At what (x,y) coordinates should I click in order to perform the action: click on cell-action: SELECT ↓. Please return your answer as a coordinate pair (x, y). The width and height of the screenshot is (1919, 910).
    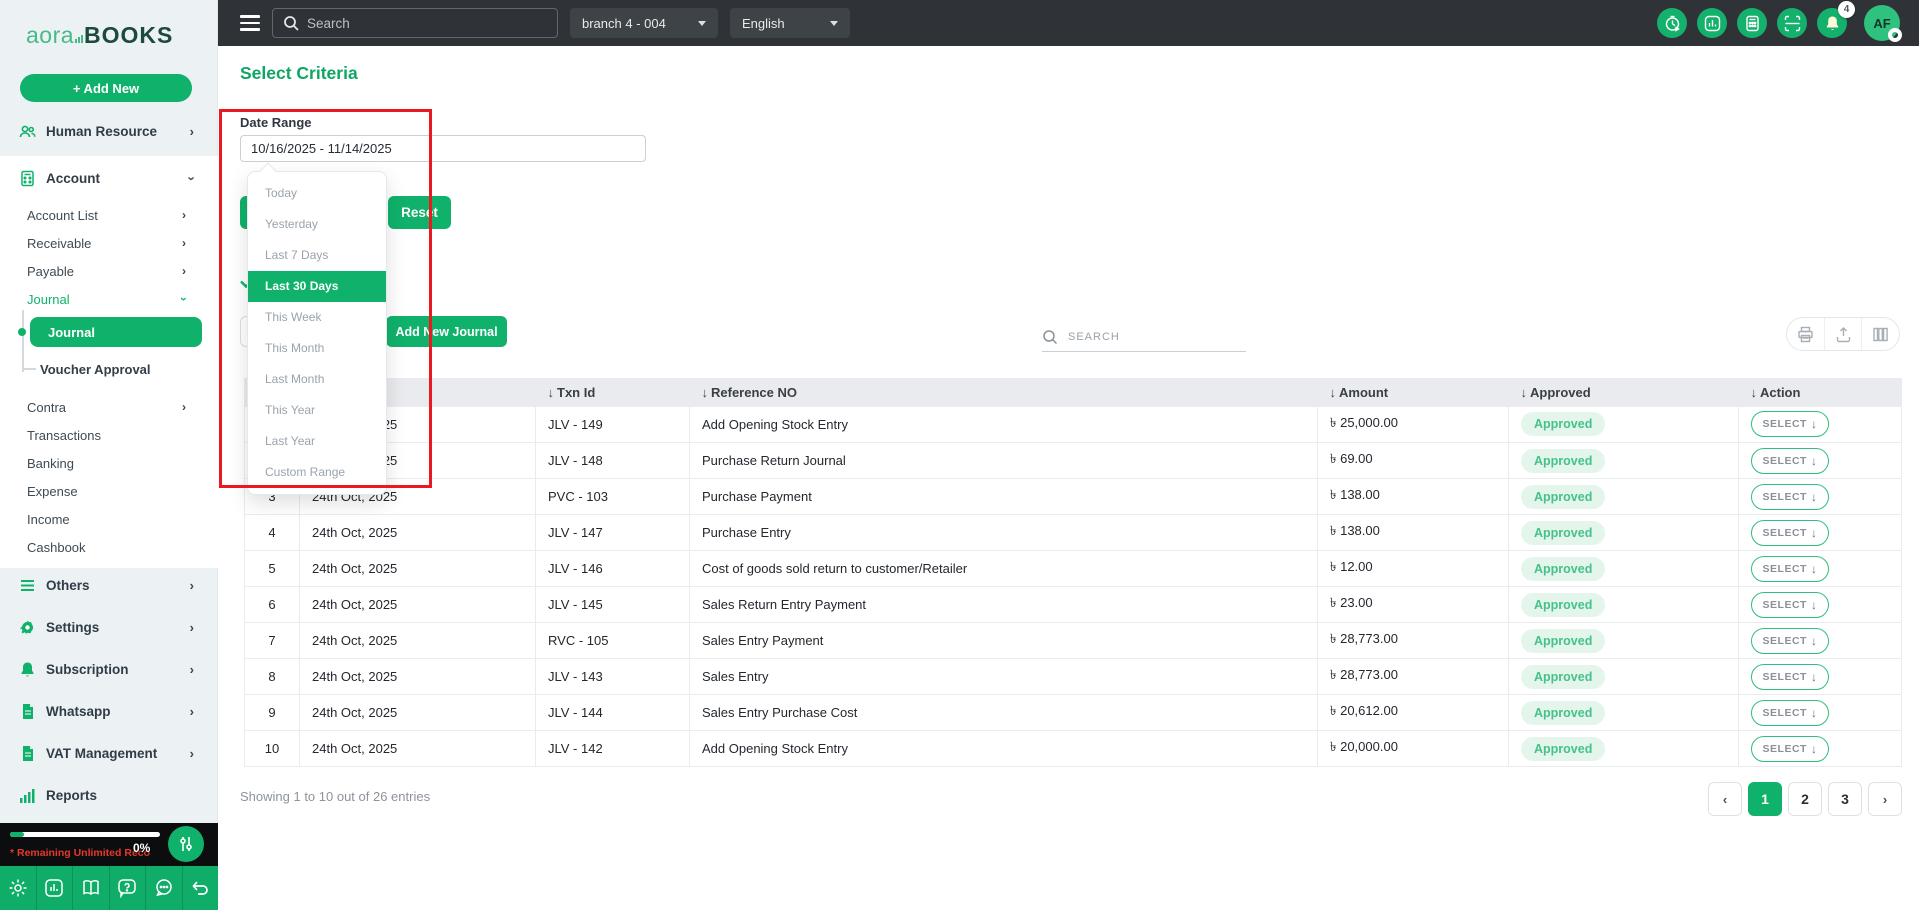
    Looking at the image, I should click on (1820, 496).